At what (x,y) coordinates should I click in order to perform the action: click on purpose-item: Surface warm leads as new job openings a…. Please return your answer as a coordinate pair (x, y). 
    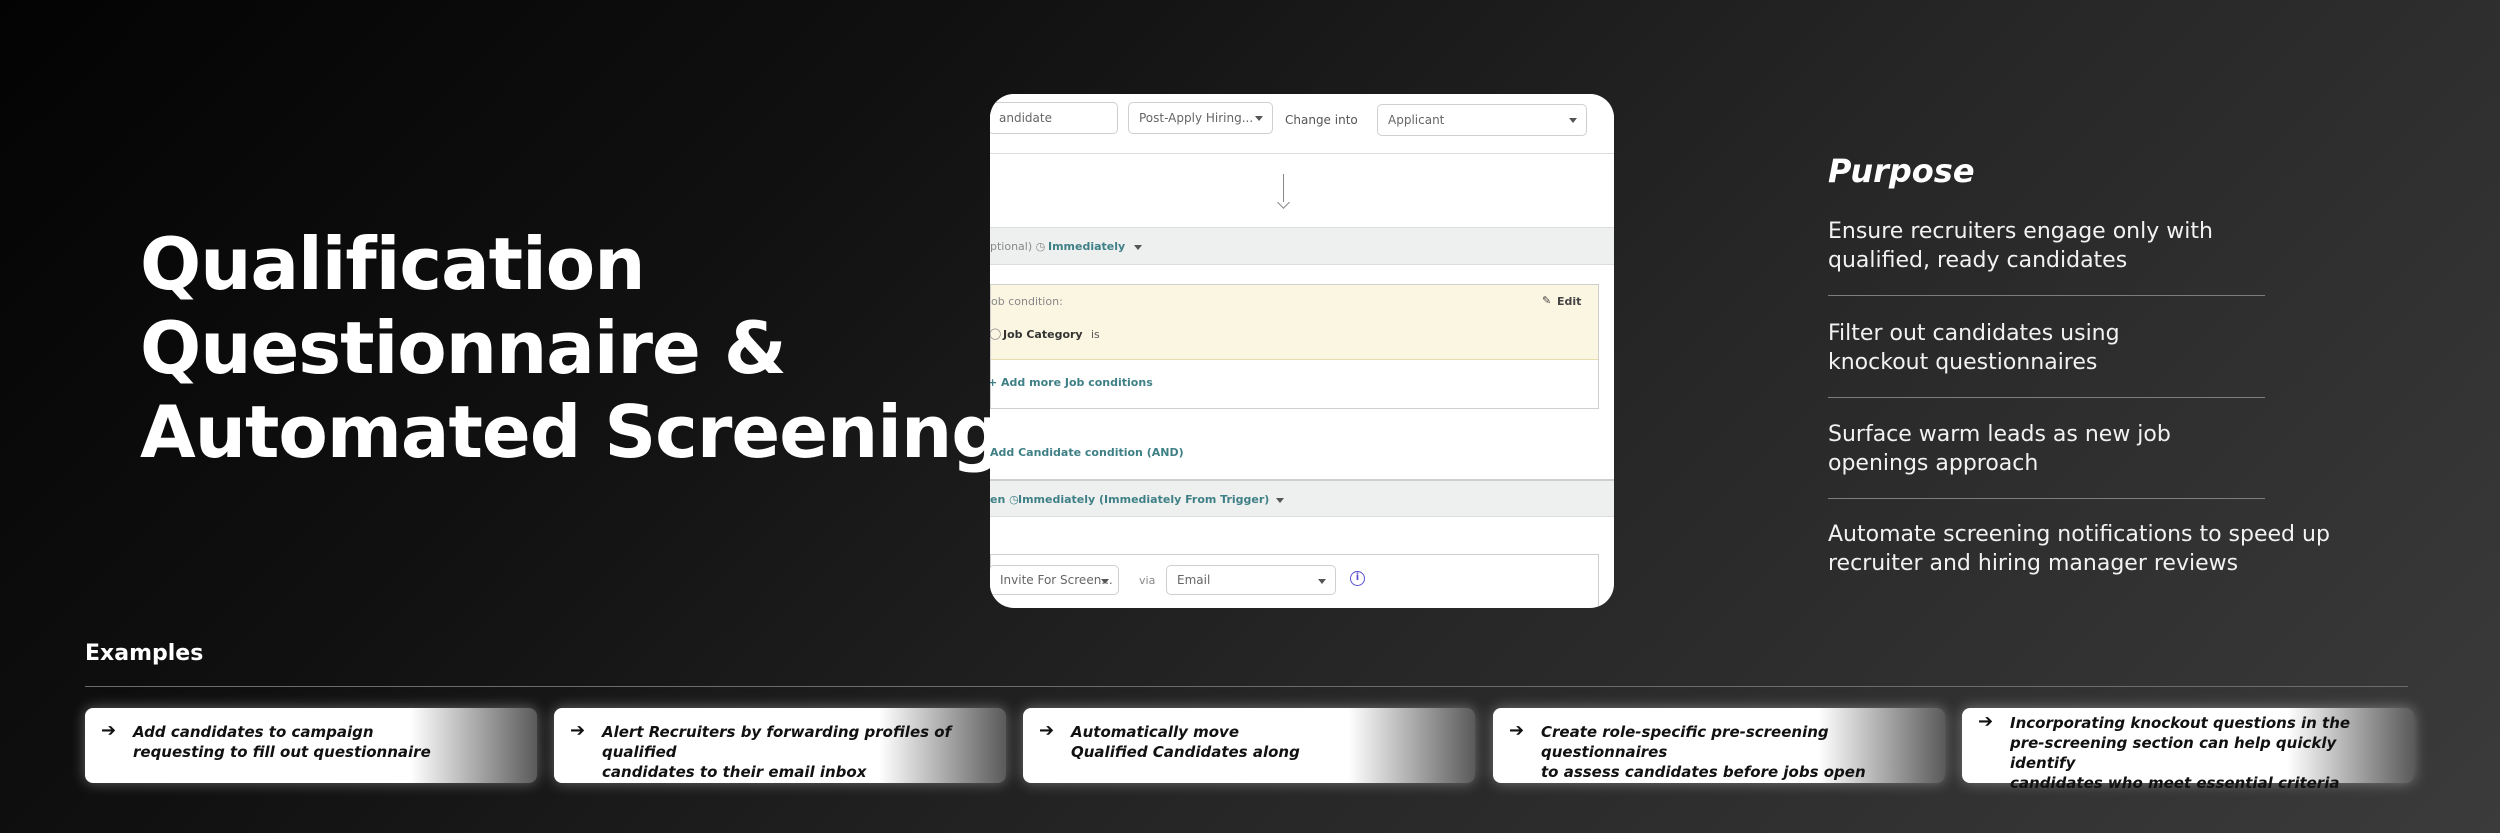
    Looking at the image, I should click on (2046, 459).